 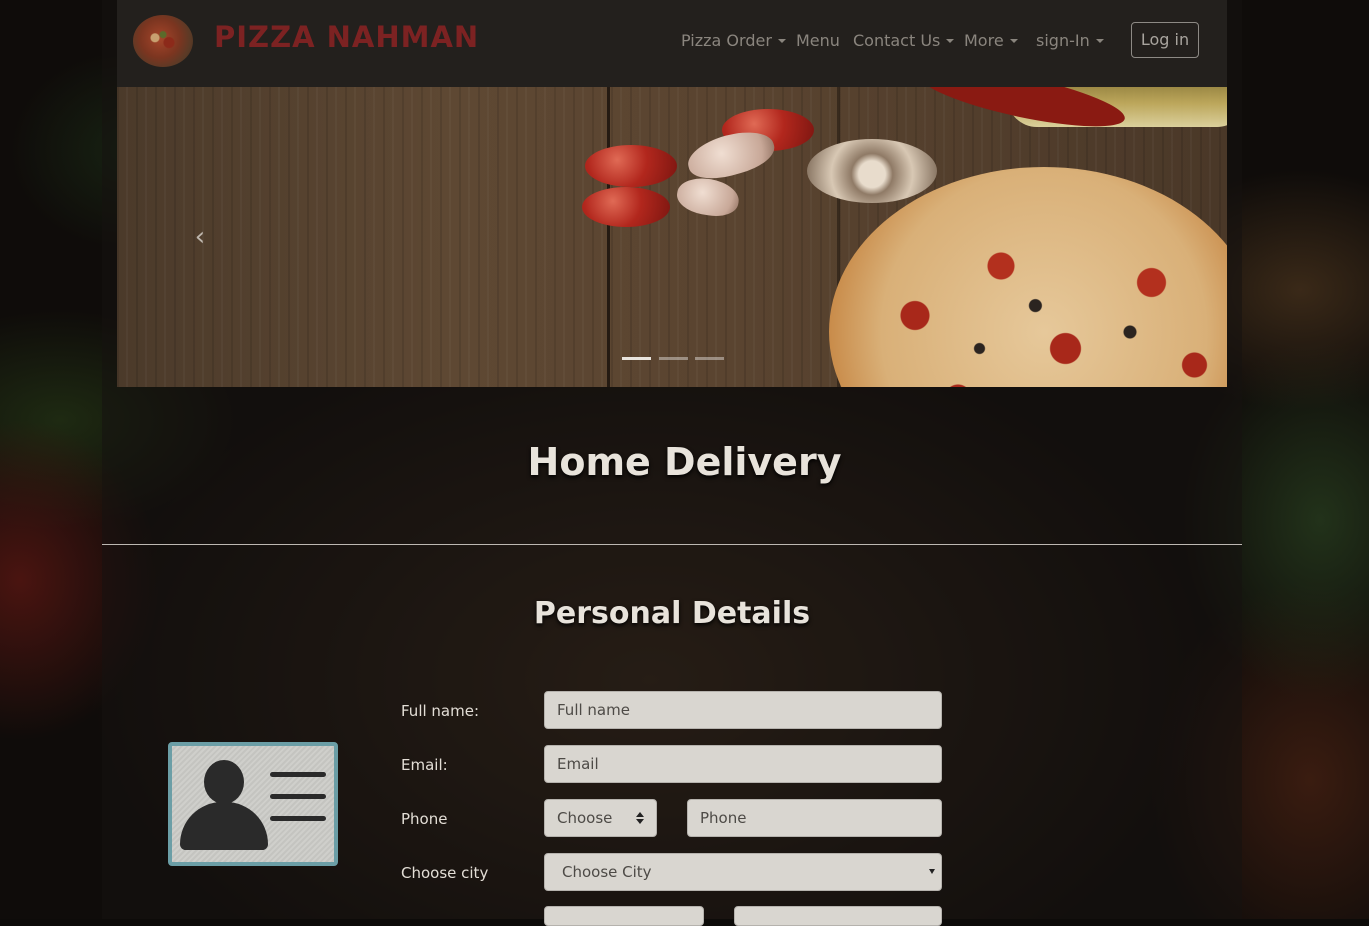 I want to click on nav-item-label: Pizza Order, so click(x=726, y=40).